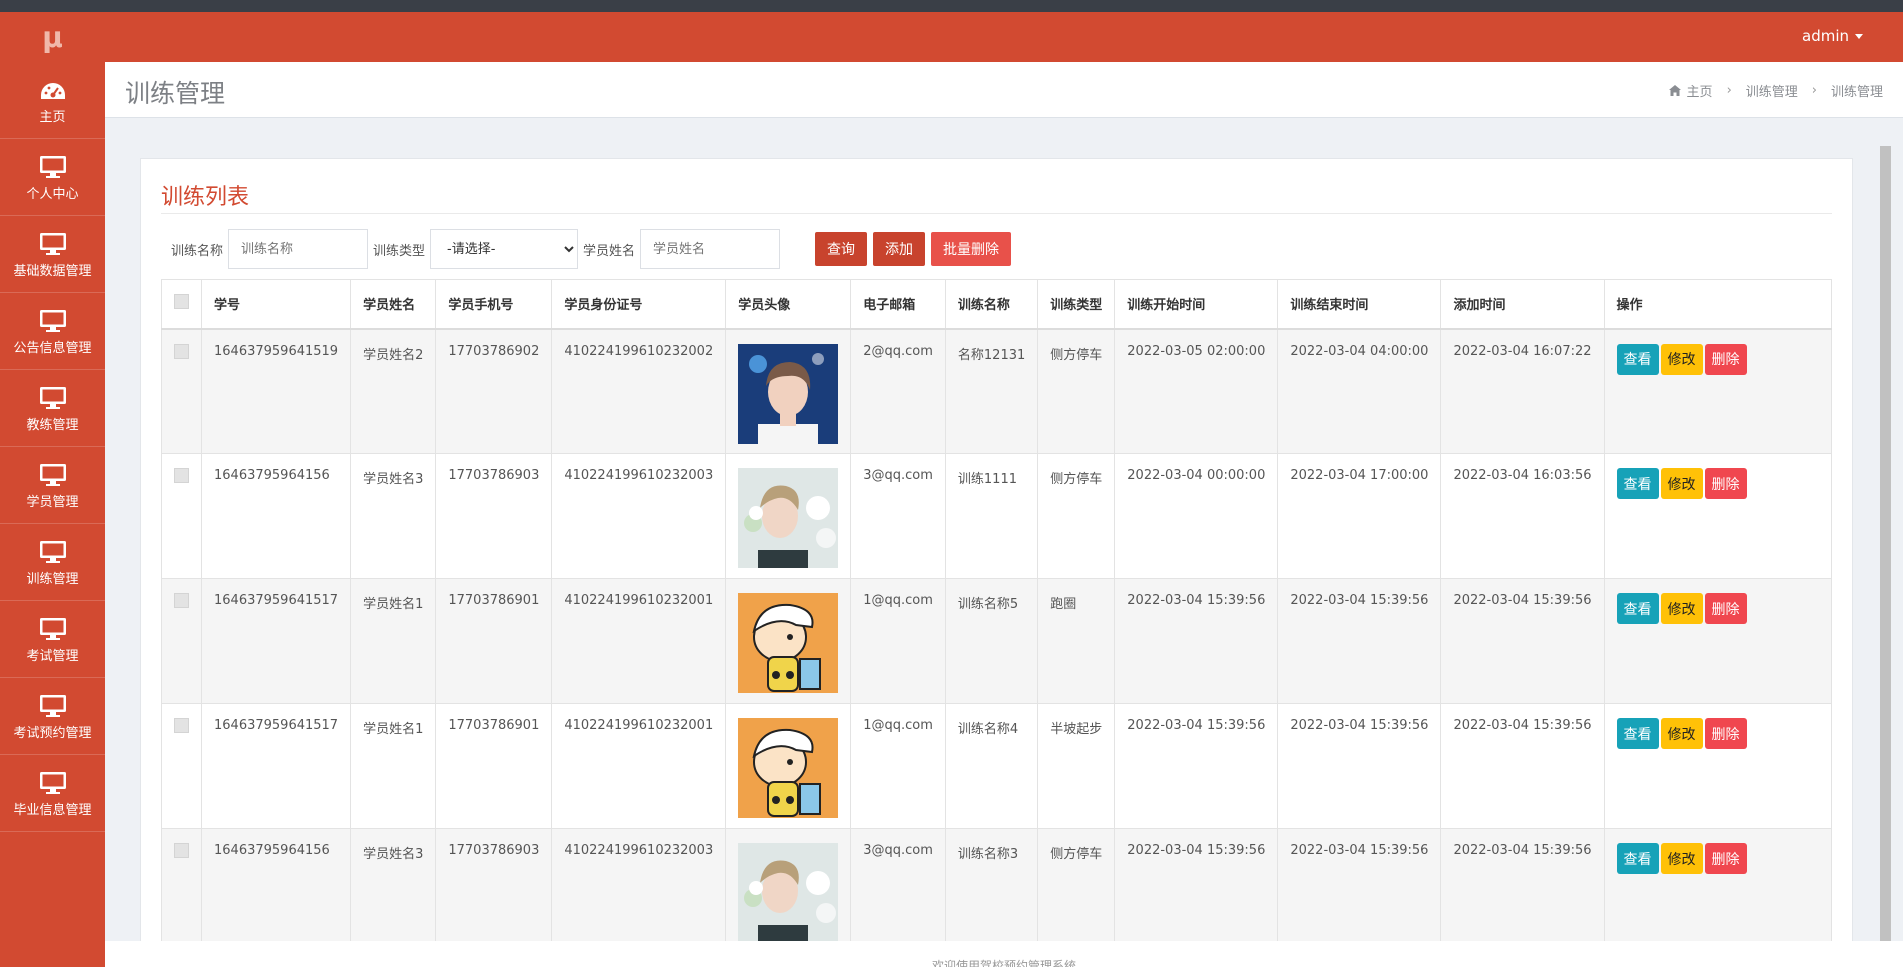 This screenshot has width=1903, height=967. I want to click on sidebar-item-8: 考试预约管理, so click(52, 716).